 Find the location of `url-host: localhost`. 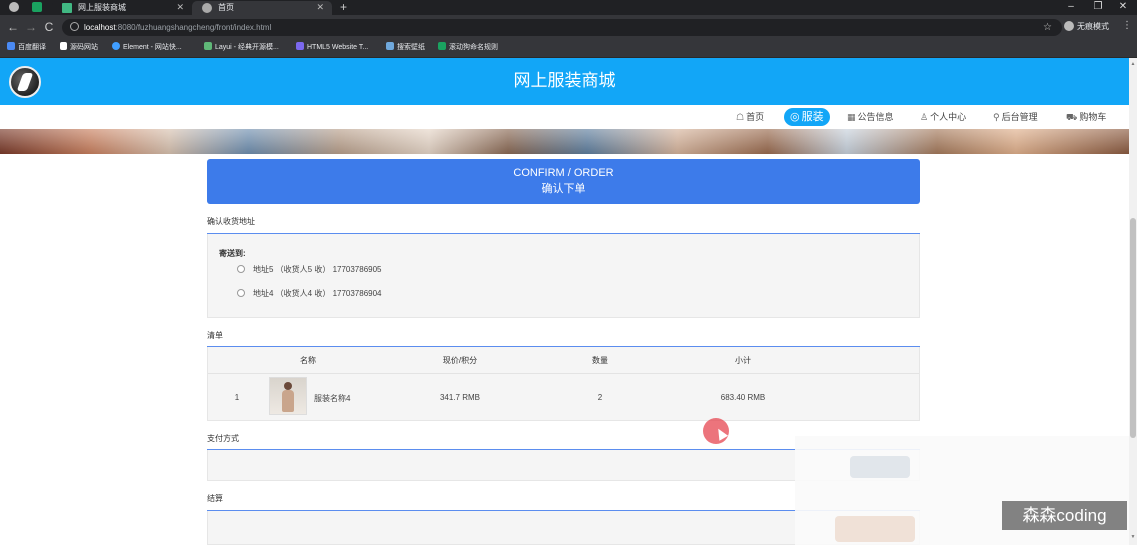

url-host: localhost is located at coordinates (100, 27).